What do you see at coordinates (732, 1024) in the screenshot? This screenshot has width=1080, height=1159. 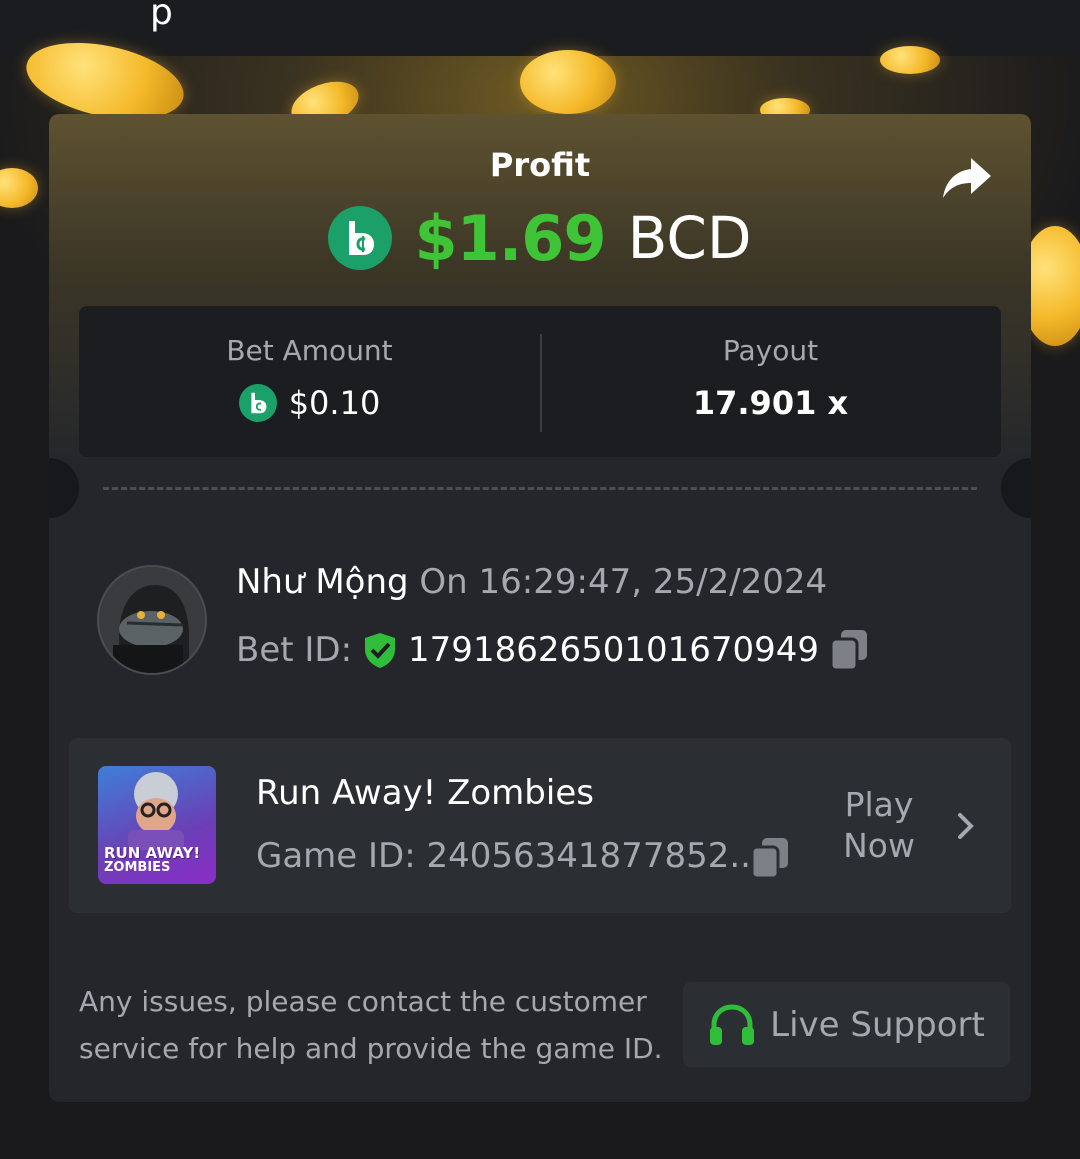 I see `headset-icon` at bounding box center [732, 1024].